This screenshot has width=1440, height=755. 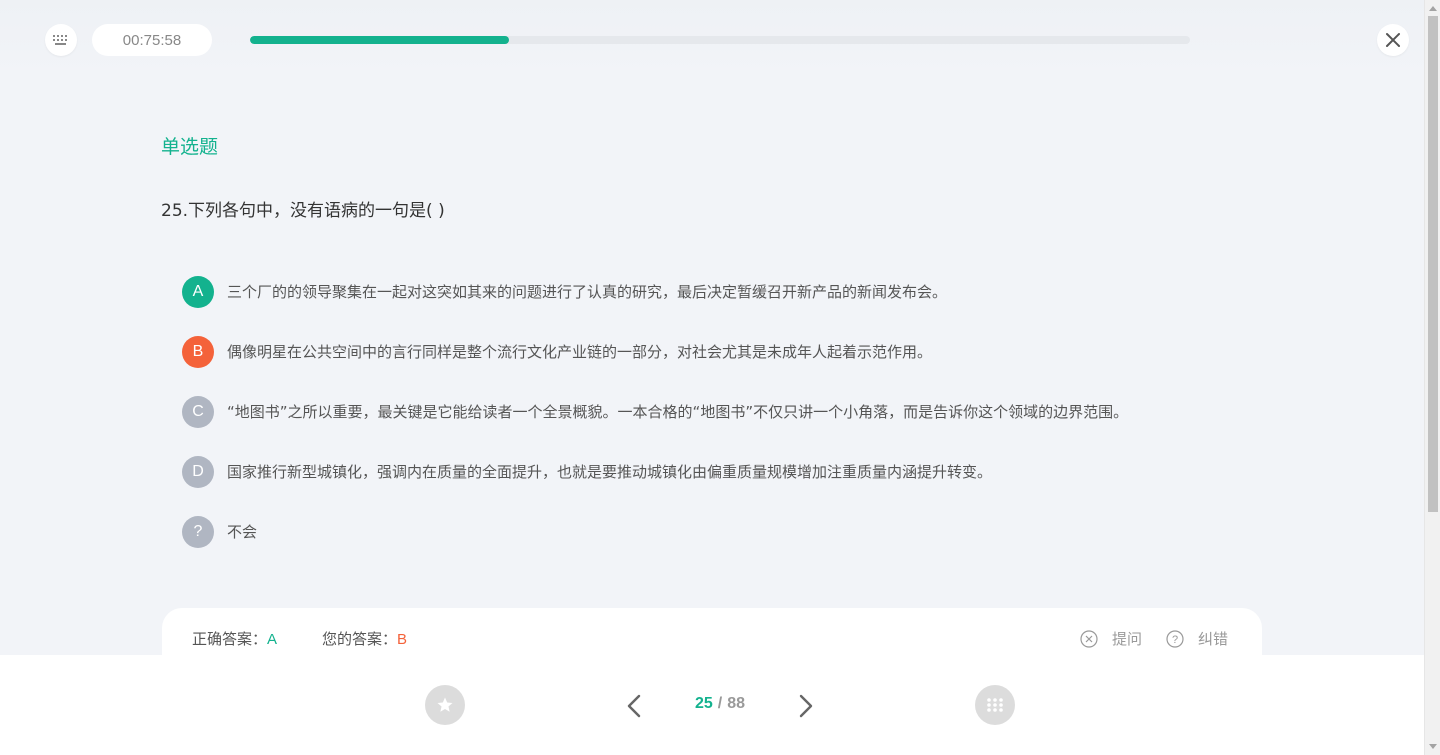 I want to click on option-letter-badge: C, so click(x=198, y=412).